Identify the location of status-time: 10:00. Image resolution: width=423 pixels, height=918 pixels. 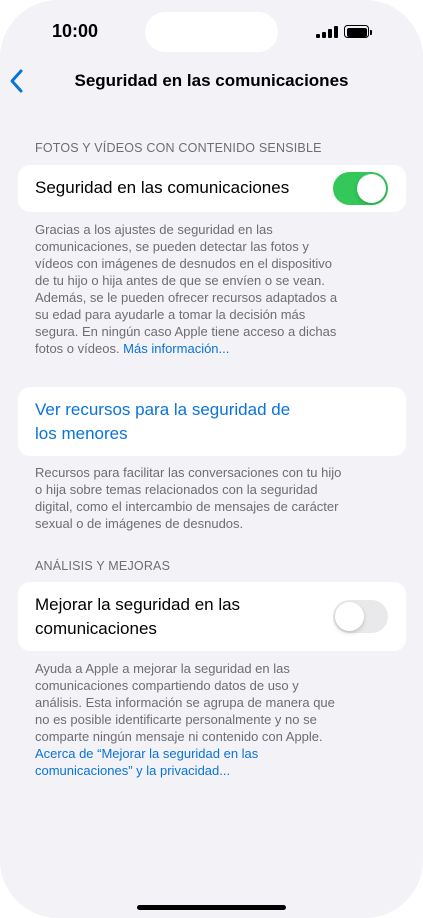
(75, 31).